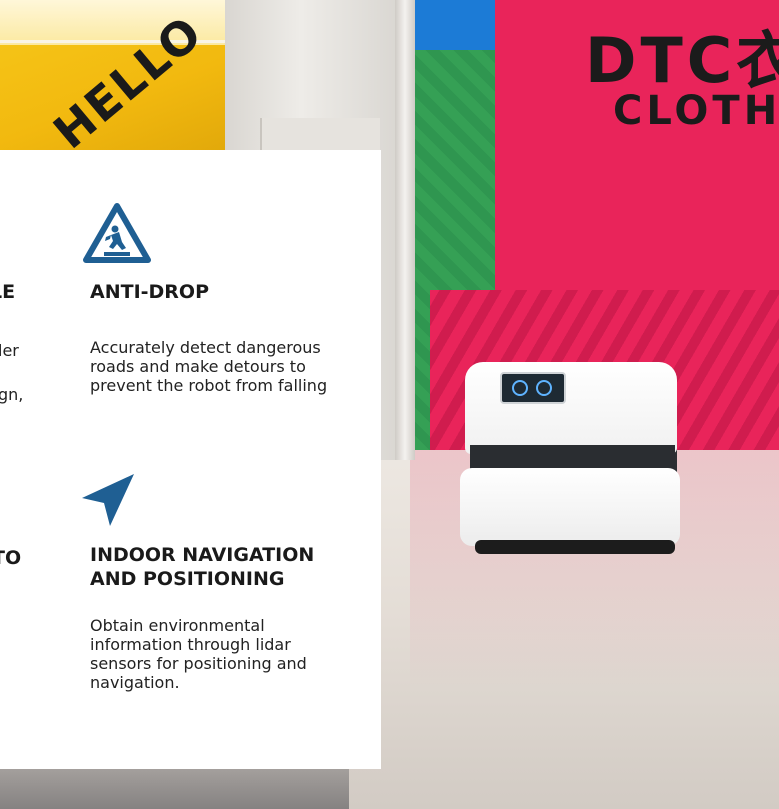  I want to click on anti-drop-warning-icon, so click(117, 234).